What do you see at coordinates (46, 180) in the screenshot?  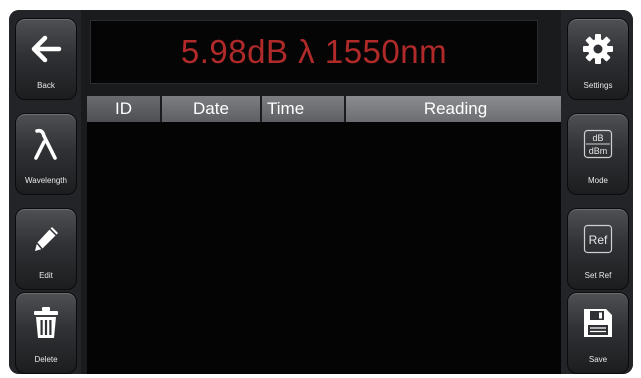 I see `wavelength-label: Wavelength` at bounding box center [46, 180].